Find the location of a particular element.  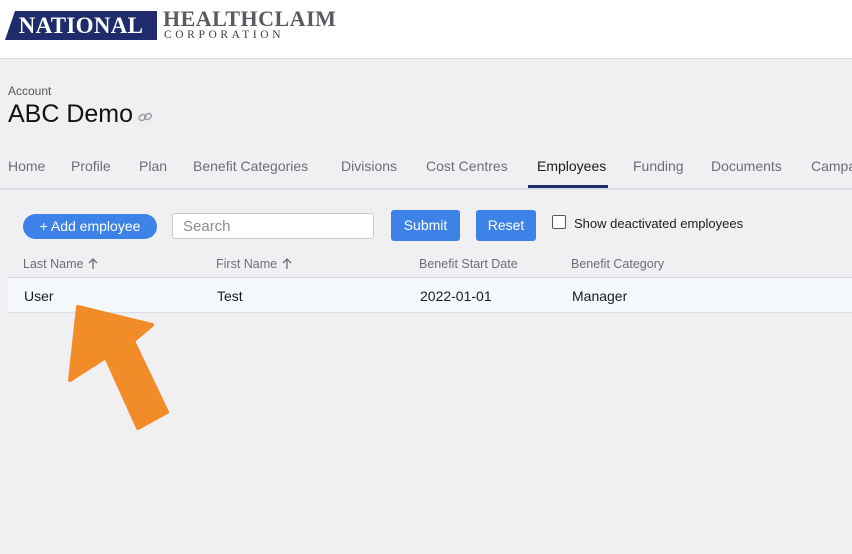

show-deactivated-checkbox is located at coordinates (559, 222).